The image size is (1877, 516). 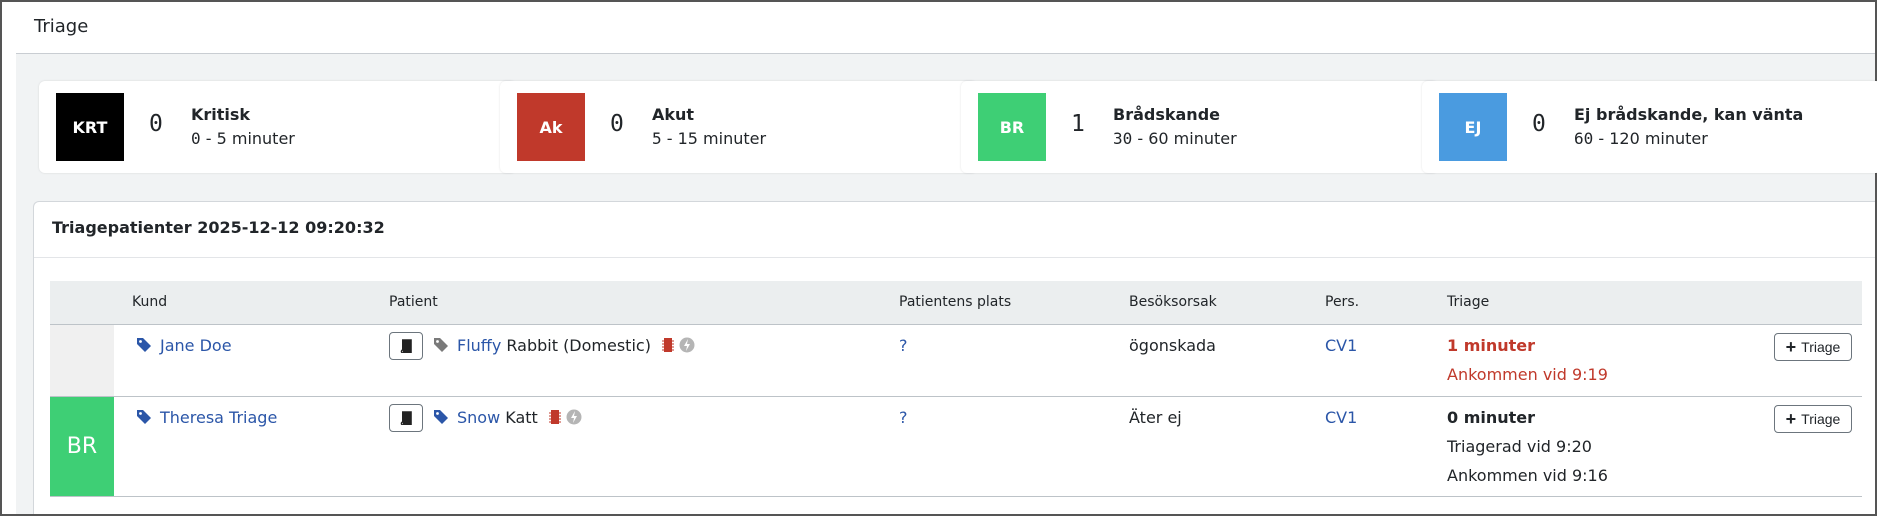 I want to click on customer-link: Jane Doe, so click(x=196, y=345).